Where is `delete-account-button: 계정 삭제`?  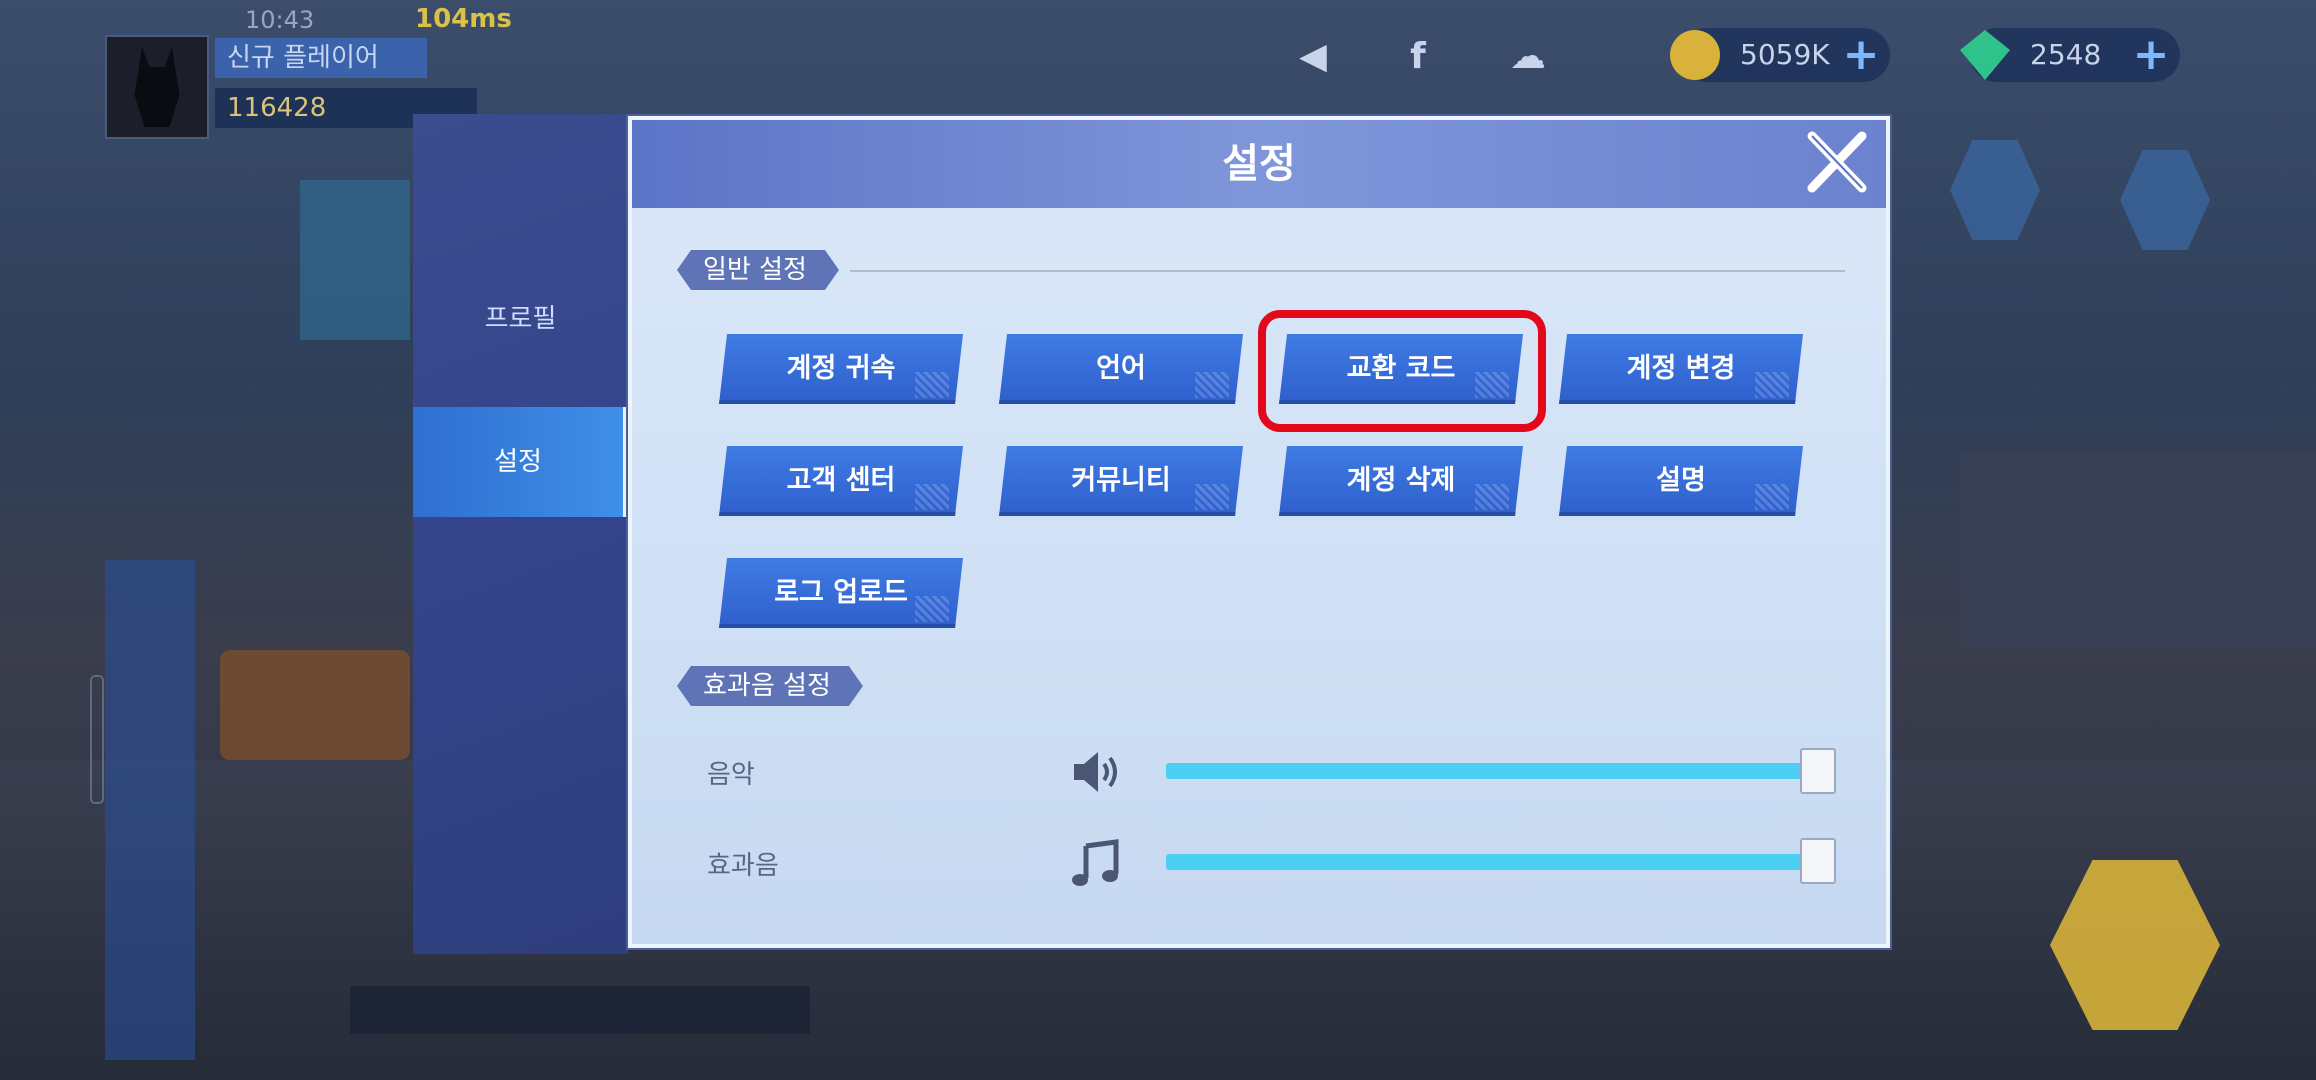 delete-account-button: 계정 삭제 is located at coordinates (1401, 481).